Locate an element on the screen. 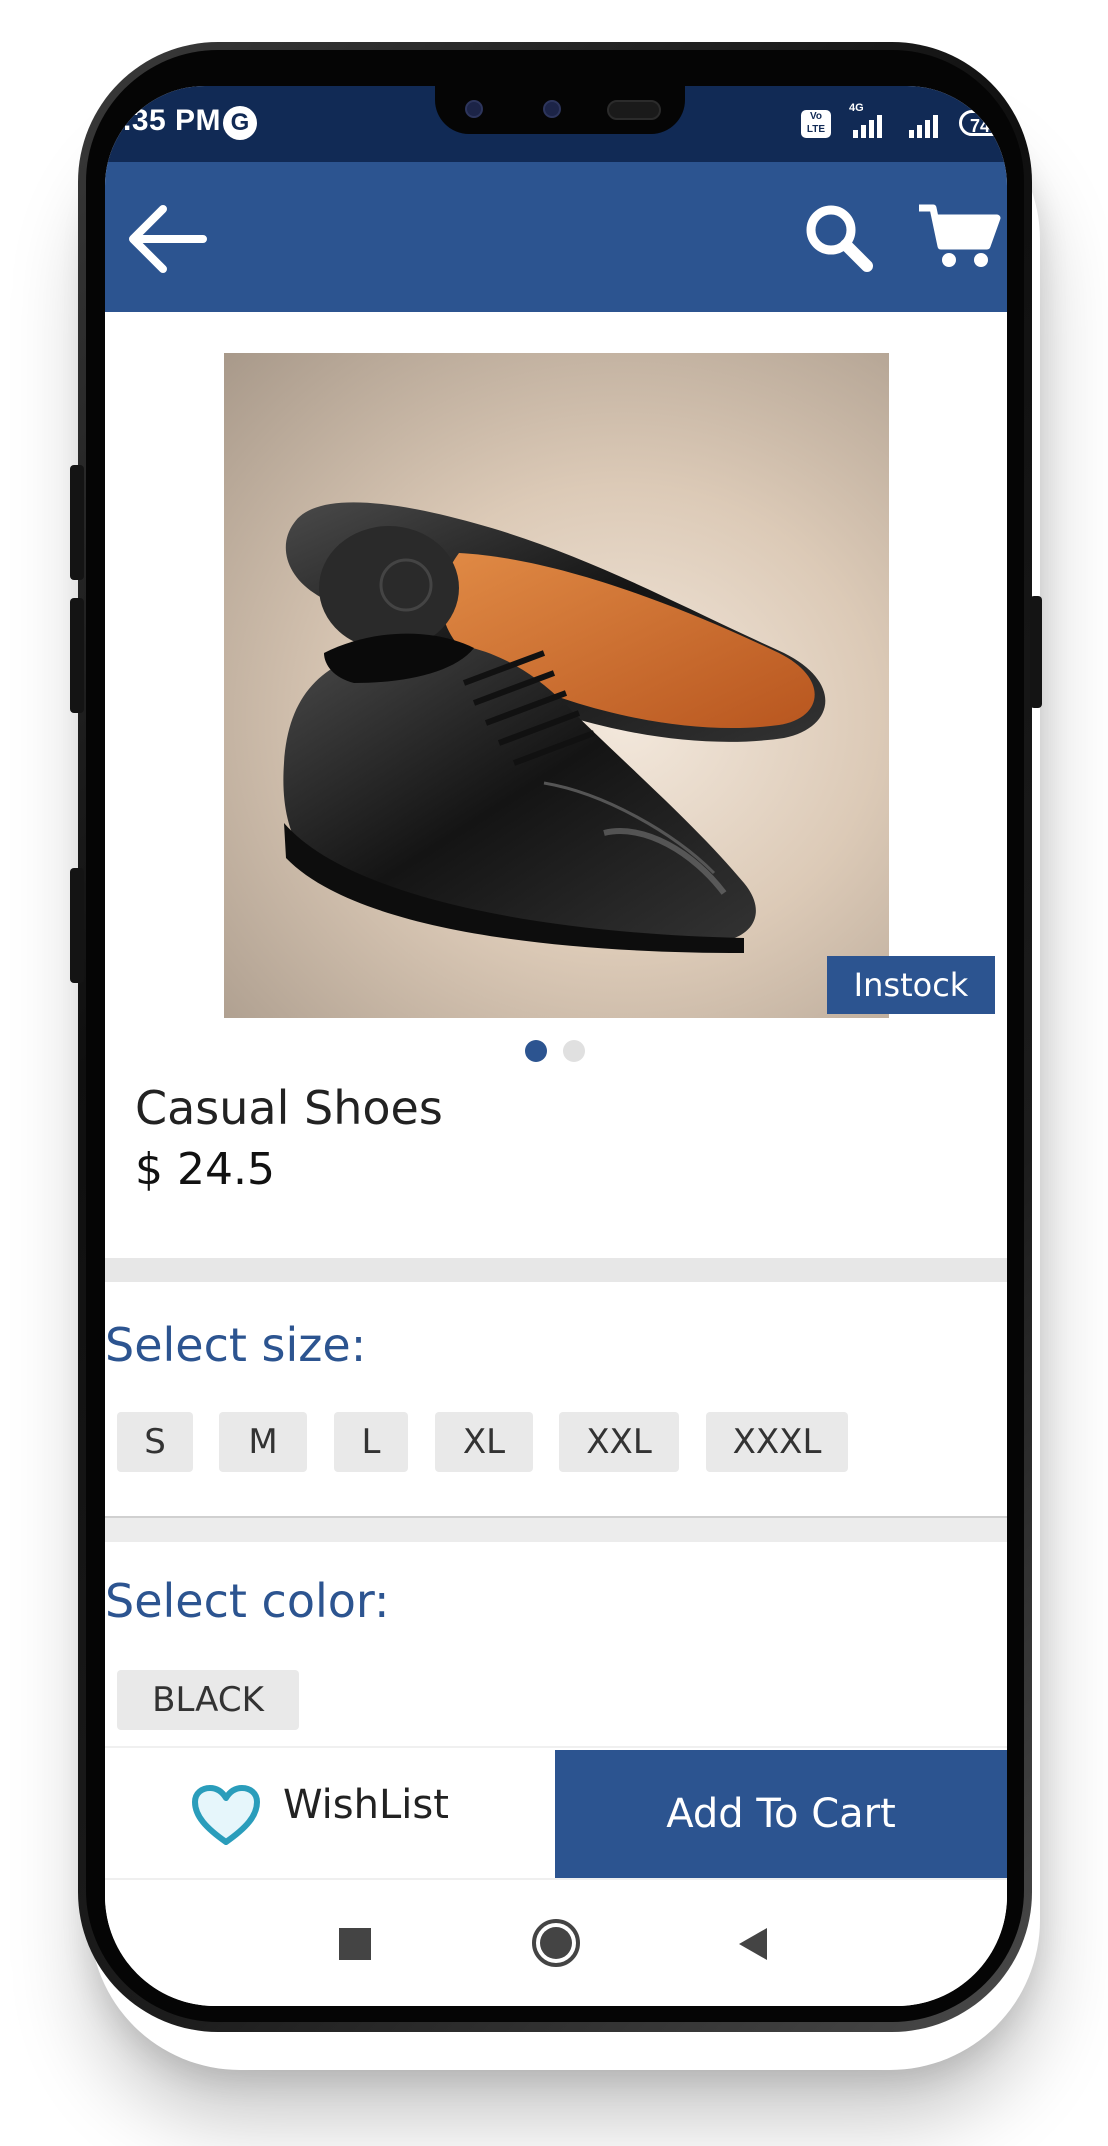  carousel-dot is located at coordinates (574, 1051).